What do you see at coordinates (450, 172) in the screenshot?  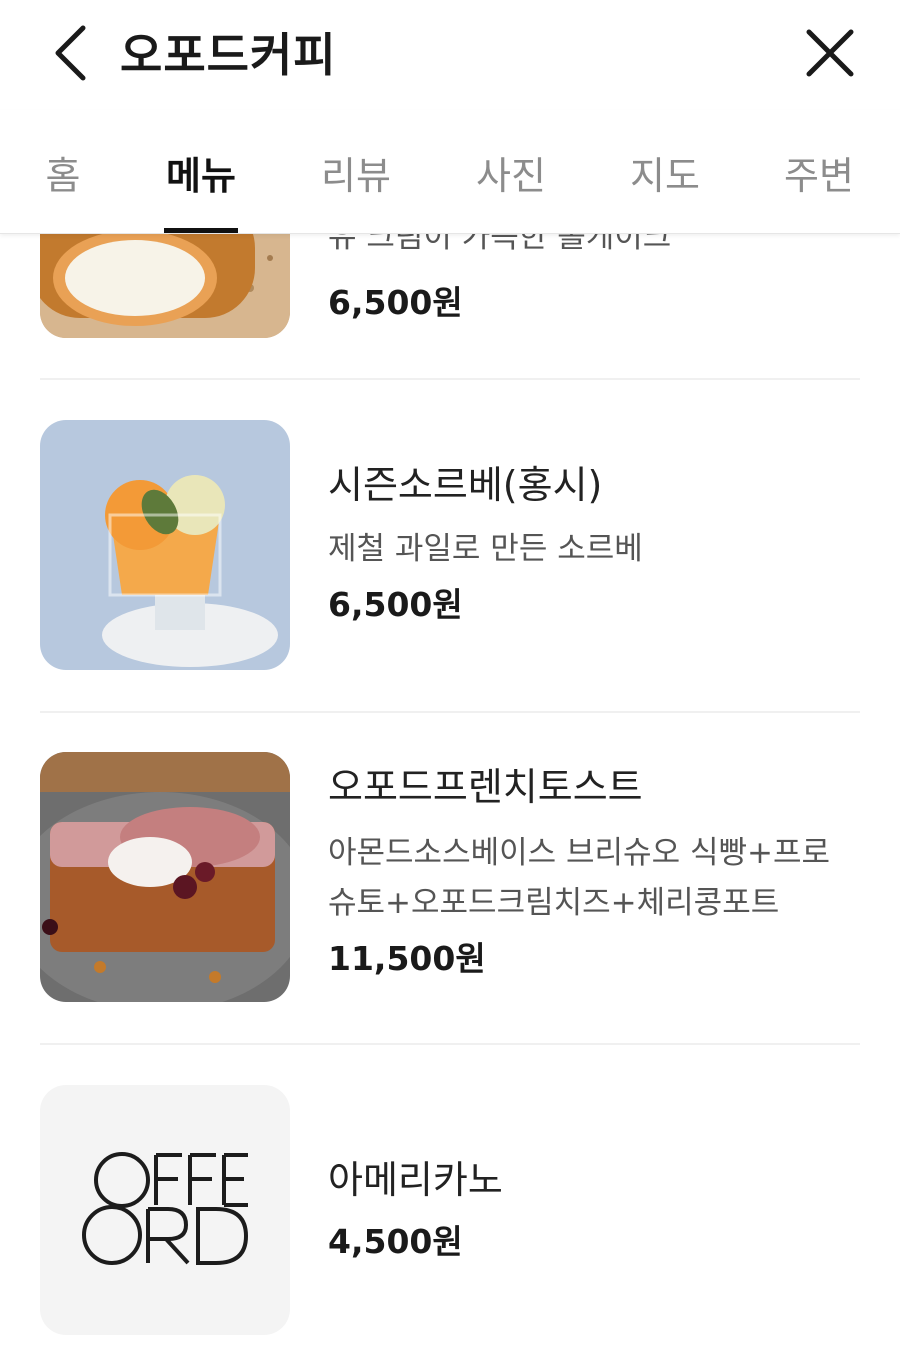 I see `tab-bar: 홈 메뉴 리뷰 사진 지도 주변` at bounding box center [450, 172].